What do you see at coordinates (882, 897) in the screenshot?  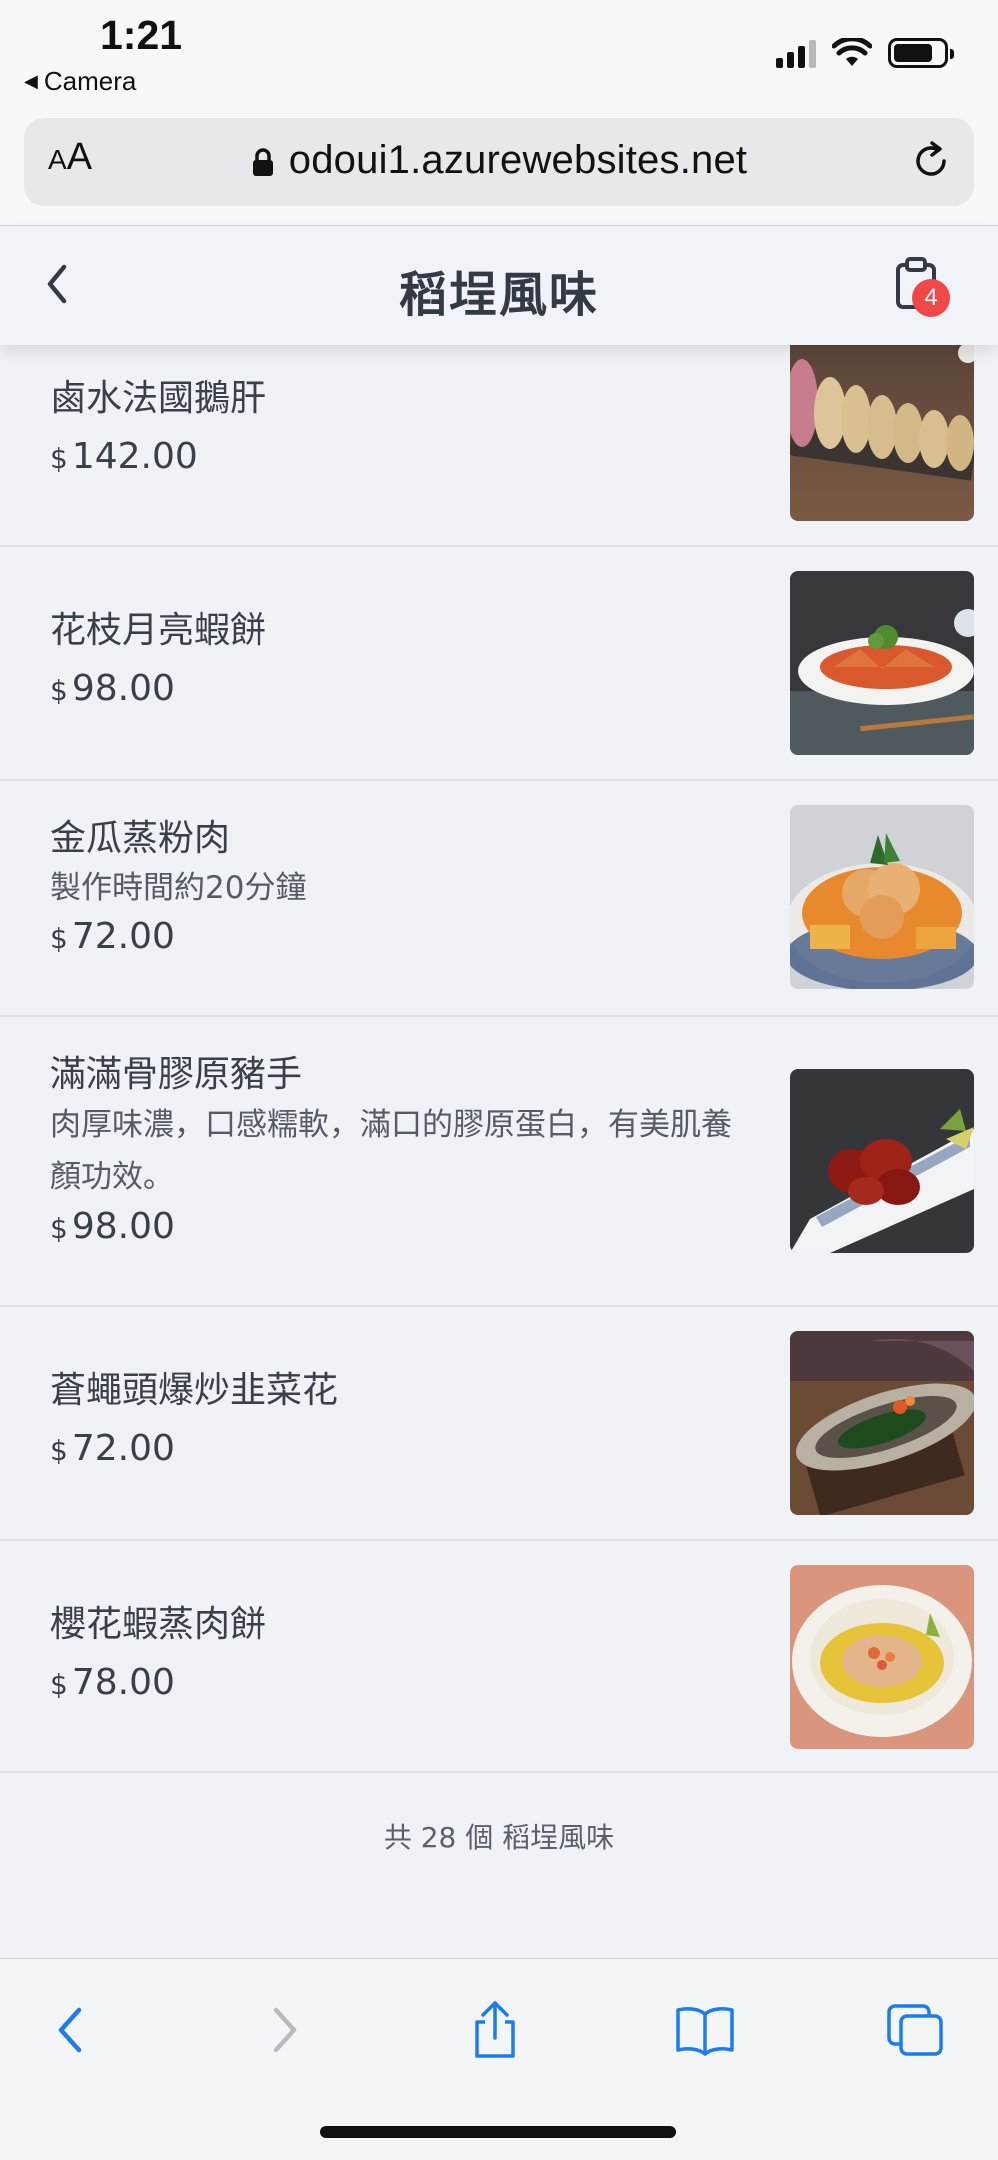 I see `pumpkin-pork-photo` at bounding box center [882, 897].